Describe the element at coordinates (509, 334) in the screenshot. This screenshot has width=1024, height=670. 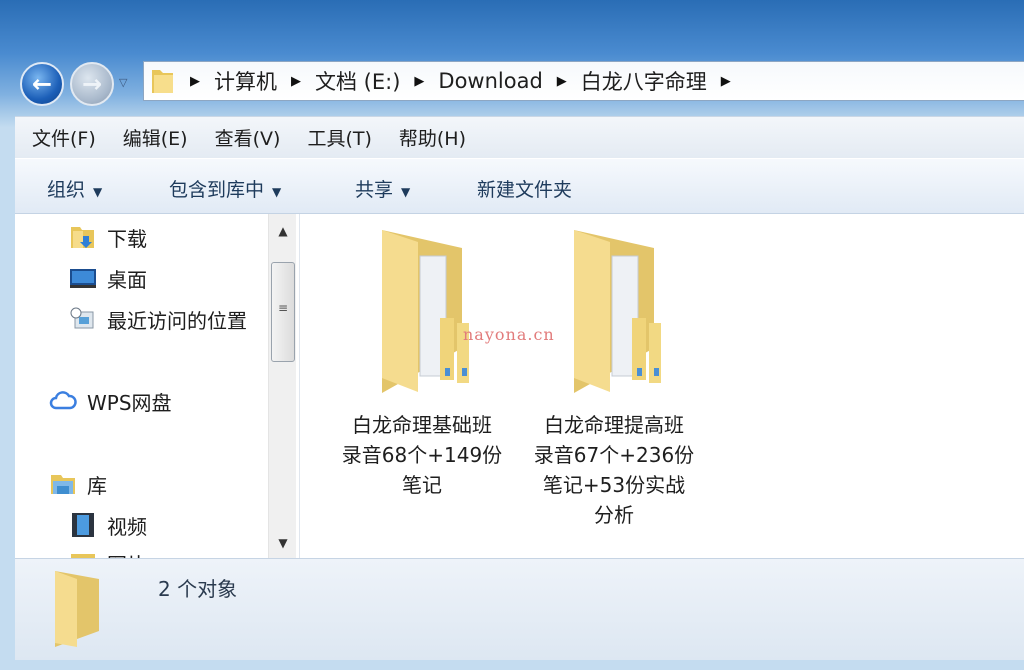
I see `watermark: nayona.cn` at that location.